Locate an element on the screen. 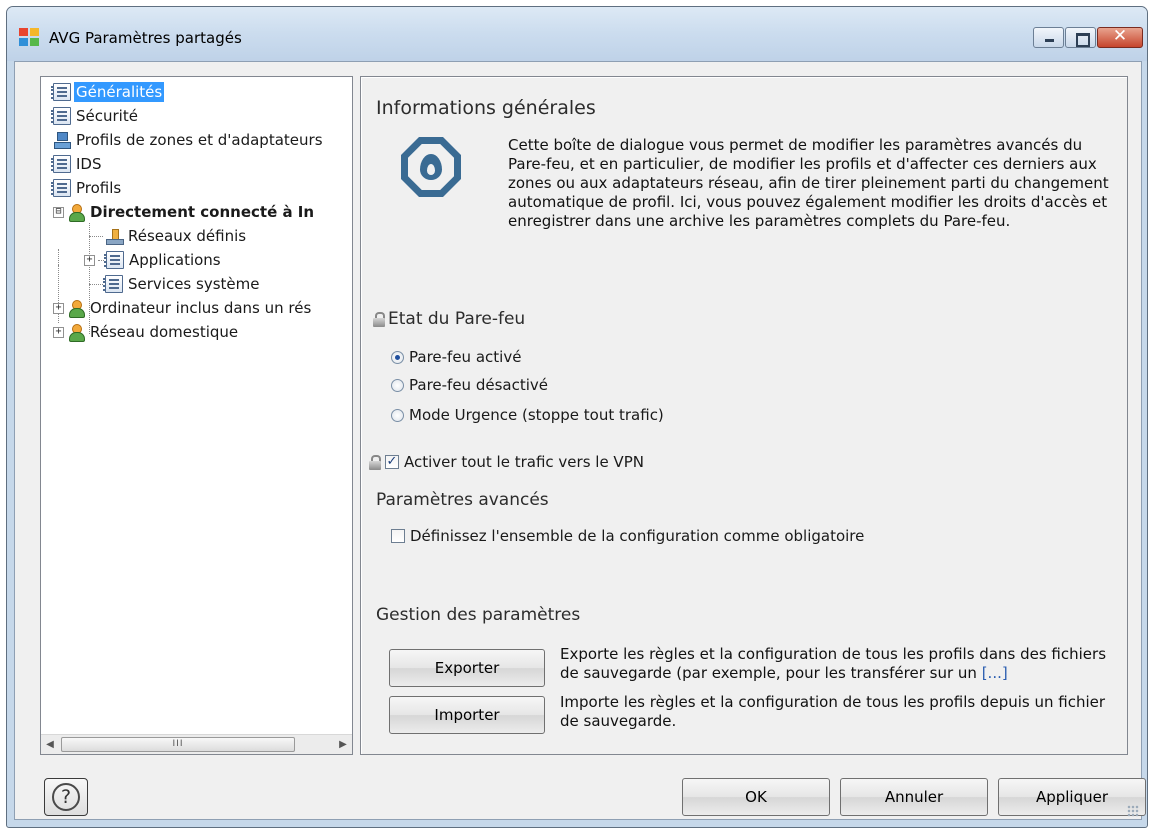 The height and width of the screenshot is (832, 1152). radio-label: Mode Urgence (stoppe tout trafic) is located at coordinates (536, 415).